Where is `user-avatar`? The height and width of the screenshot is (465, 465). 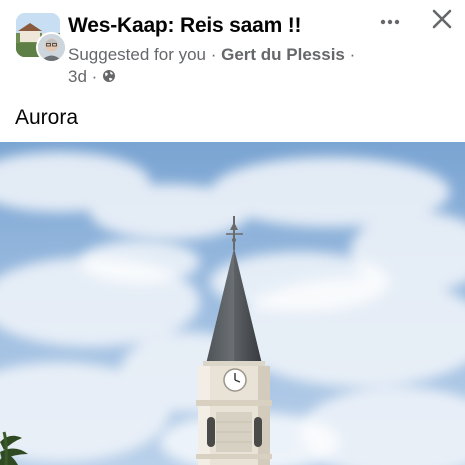
user-avatar is located at coordinates (51, 47).